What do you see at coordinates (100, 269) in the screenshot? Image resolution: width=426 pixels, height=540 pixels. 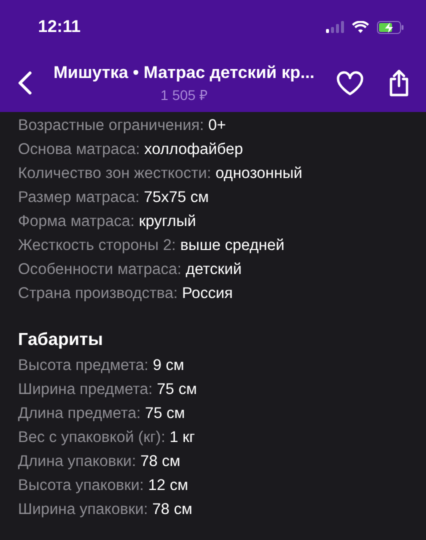 I see `spec-label: Особенности матраса:` at bounding box center [100, 269].